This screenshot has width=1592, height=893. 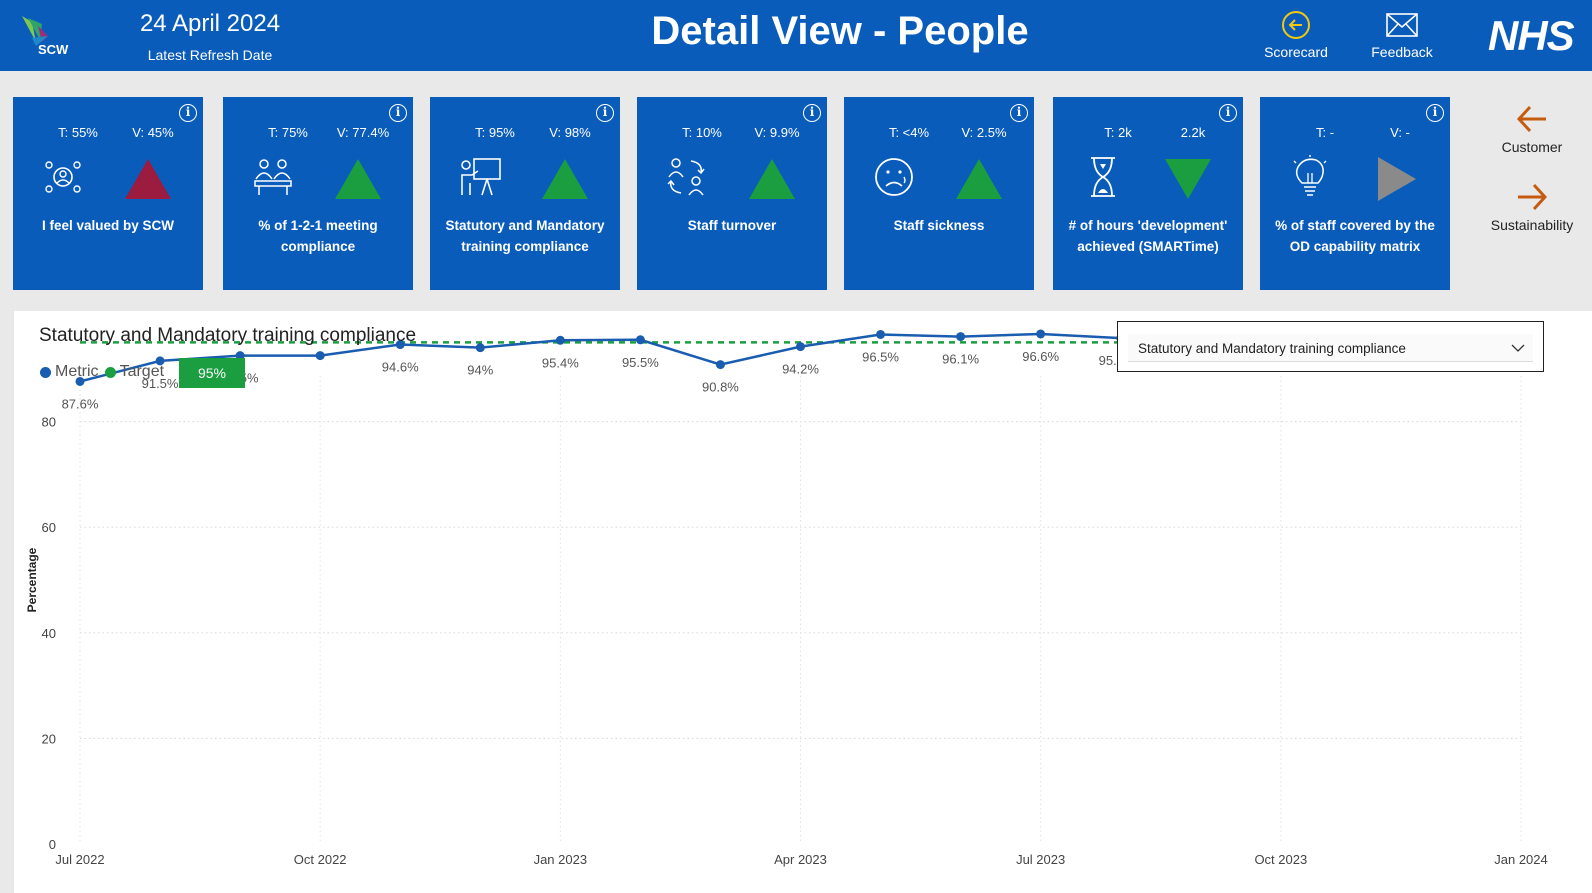 I want to click on data-label: 87.6%, so click(x=80, y=403).